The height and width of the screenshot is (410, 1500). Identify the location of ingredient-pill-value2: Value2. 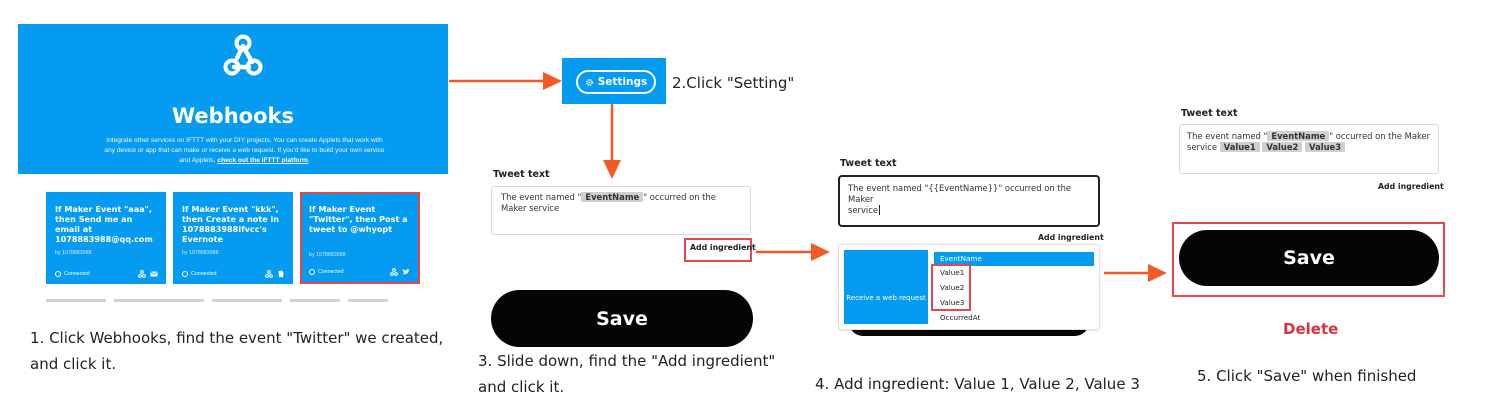
(1282, 147).